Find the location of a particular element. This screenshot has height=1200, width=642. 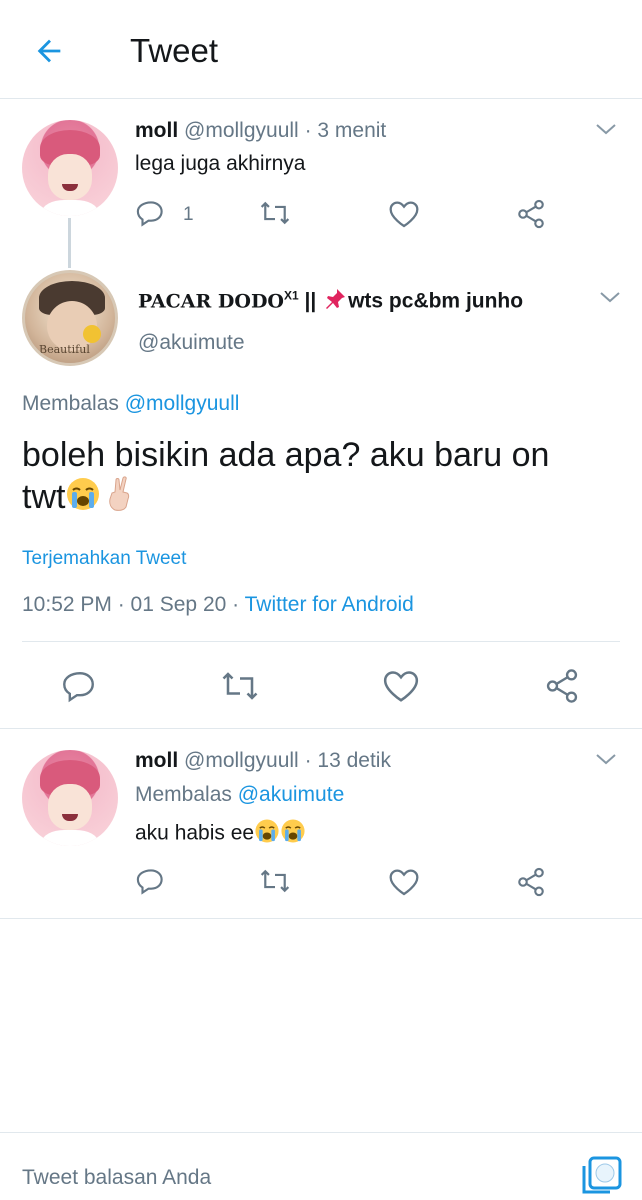

pushpin-icon is located at coordinates (335, 302).